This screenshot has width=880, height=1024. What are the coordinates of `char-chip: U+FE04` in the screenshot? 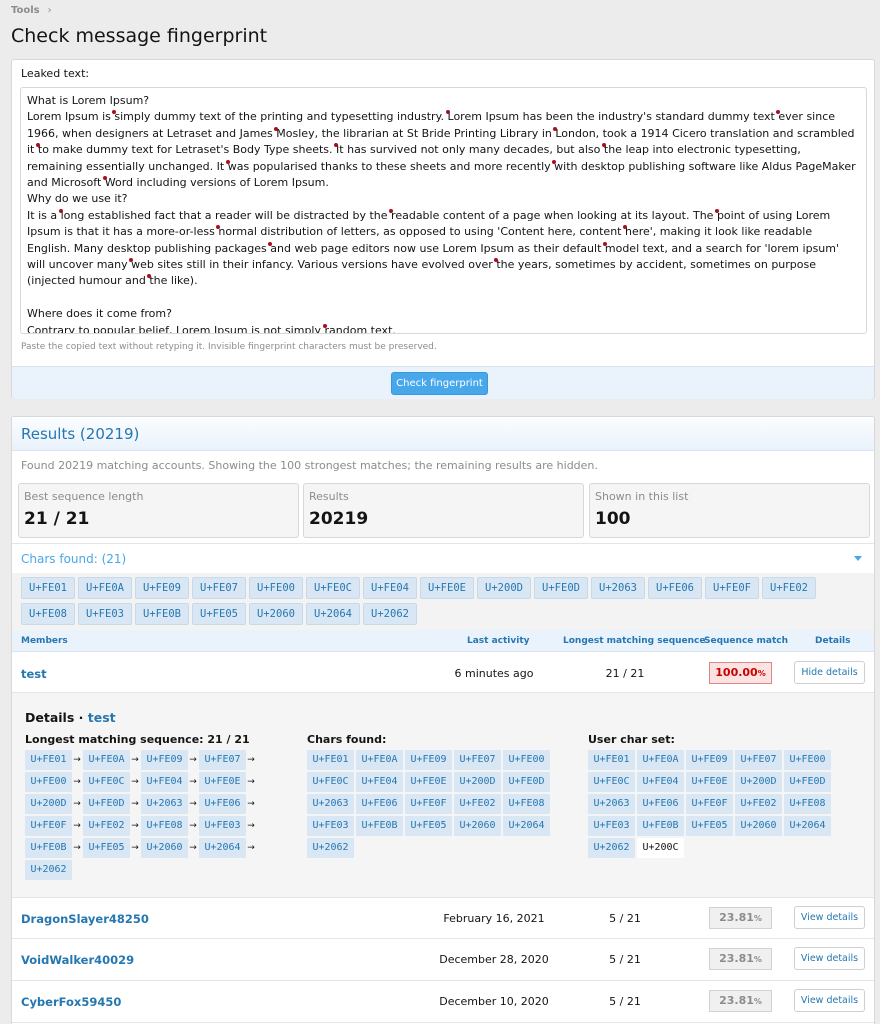 It's located at (660, 782).